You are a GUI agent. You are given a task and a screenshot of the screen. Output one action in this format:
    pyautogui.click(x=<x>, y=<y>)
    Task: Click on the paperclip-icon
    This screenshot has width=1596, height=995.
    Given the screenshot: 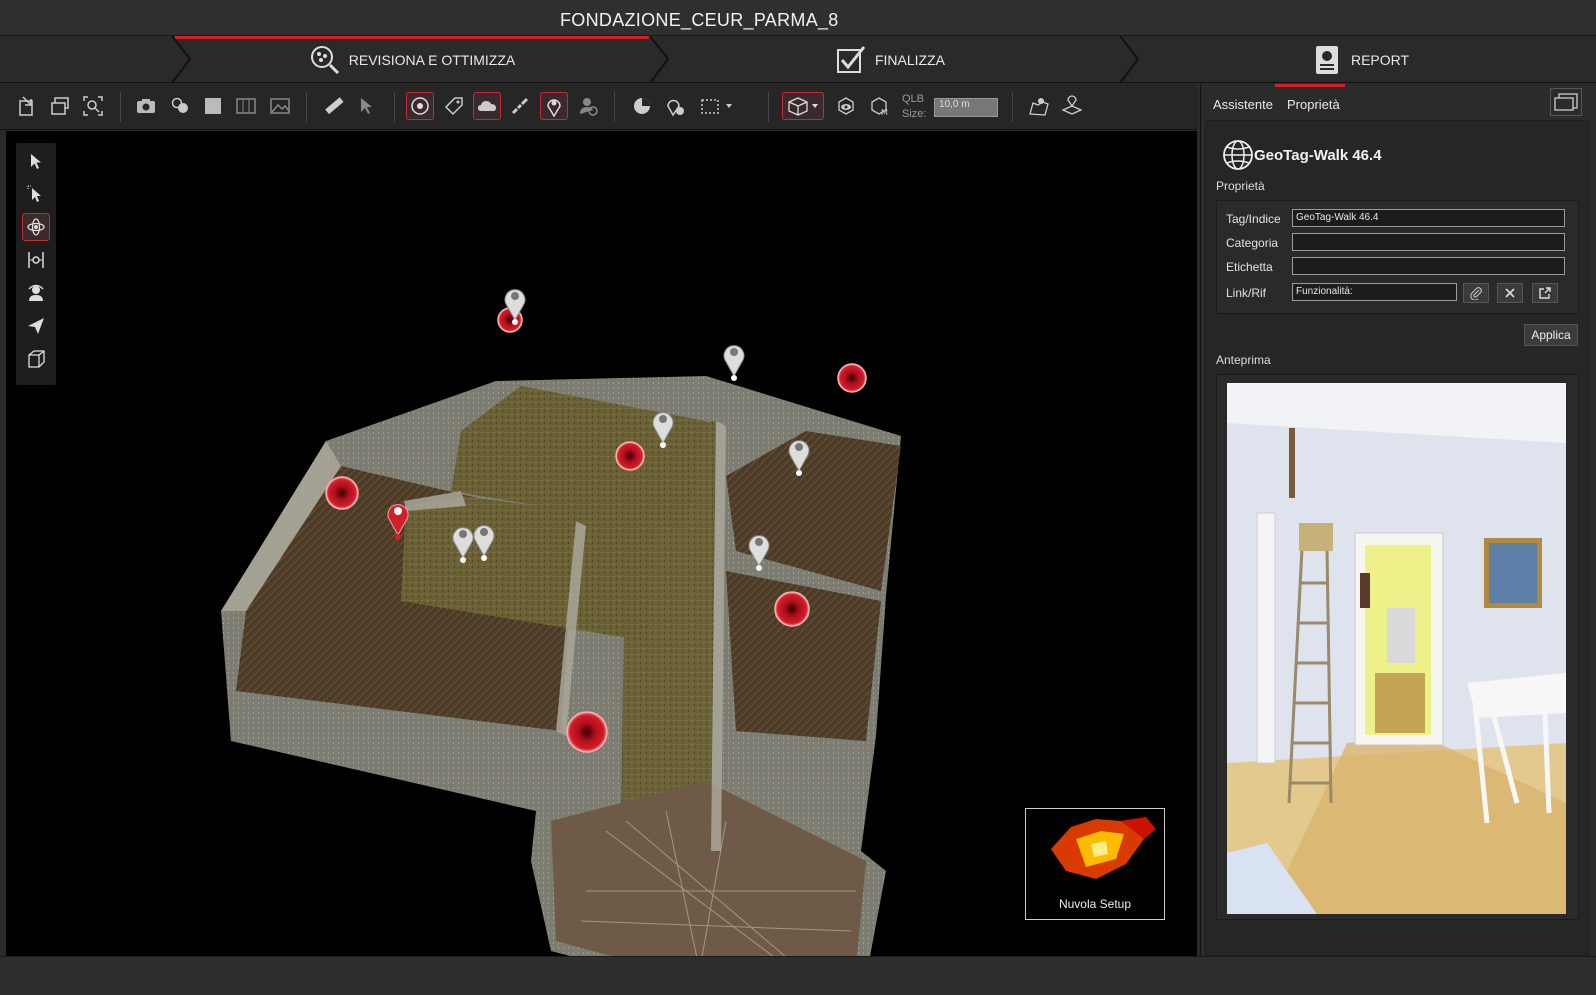 What is the action you would take?
    pyautogui.click(x=1476, y=293)
    